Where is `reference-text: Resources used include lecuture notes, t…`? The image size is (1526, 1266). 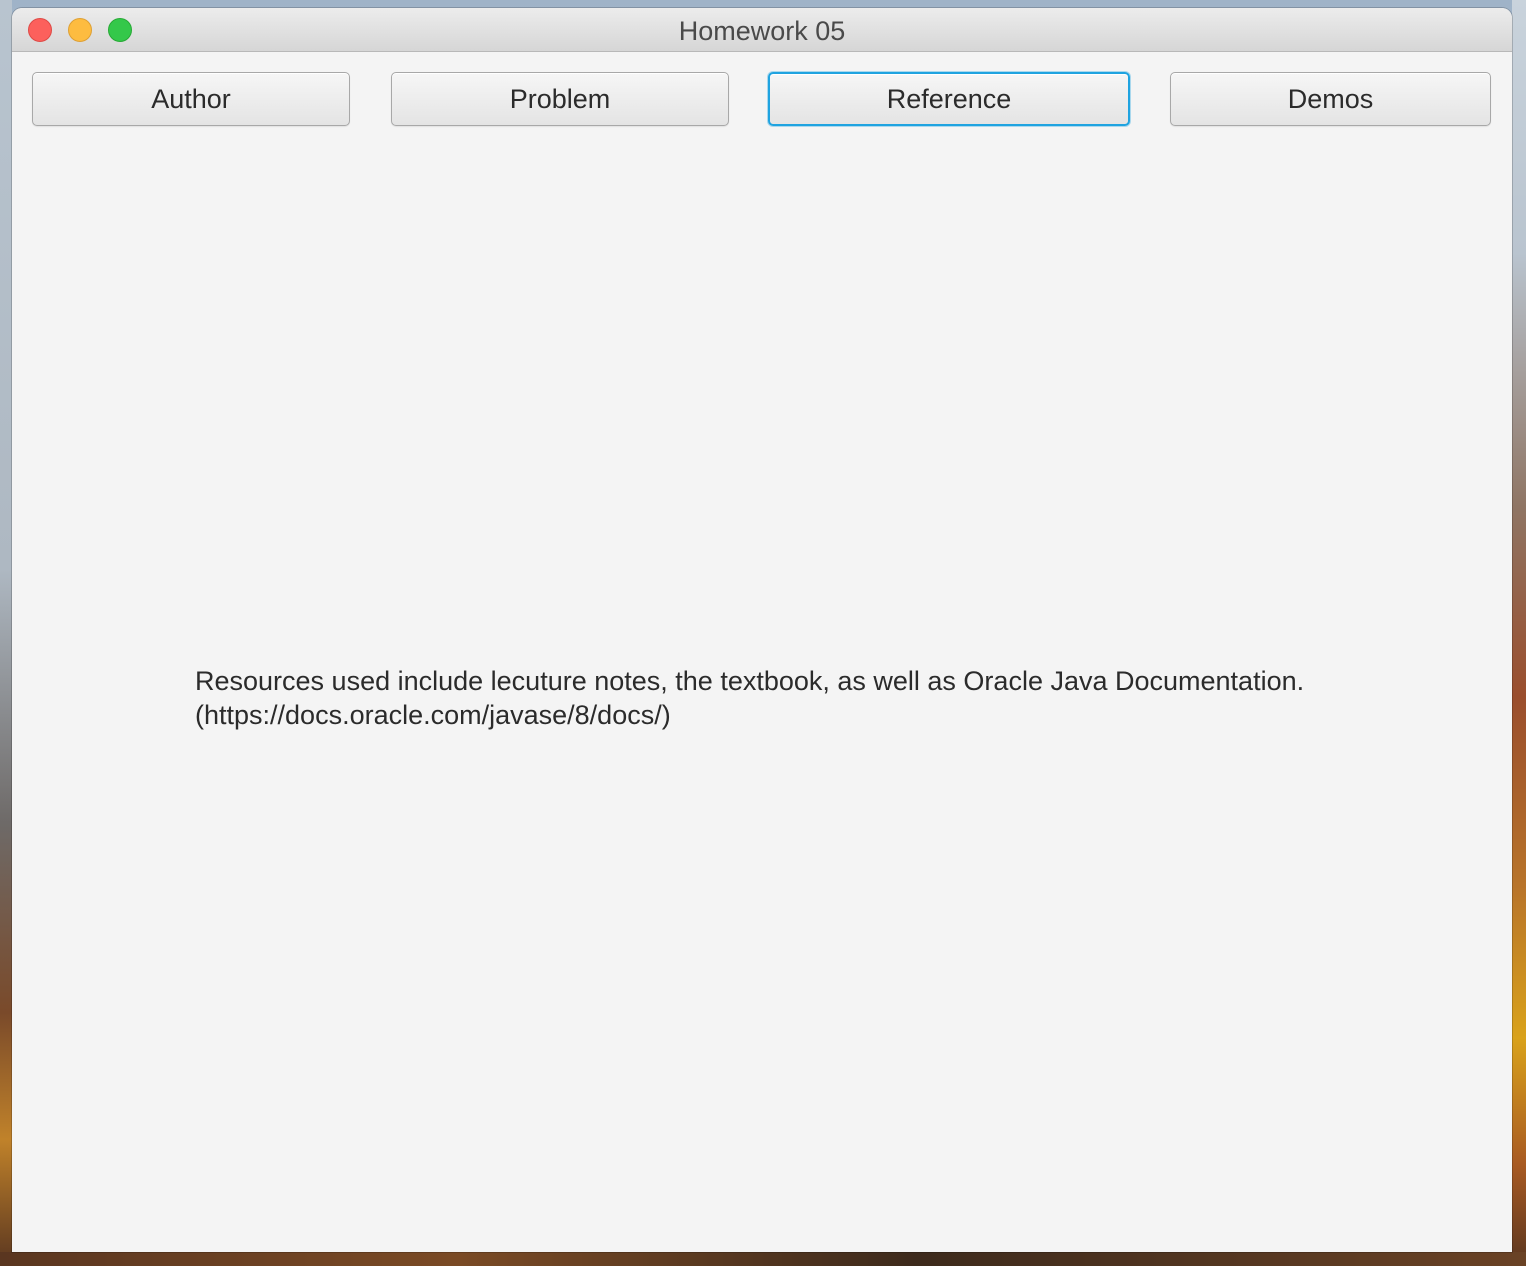
reference-text: Resources used include lecuture notes, t… is located at coordinates (795, 698).